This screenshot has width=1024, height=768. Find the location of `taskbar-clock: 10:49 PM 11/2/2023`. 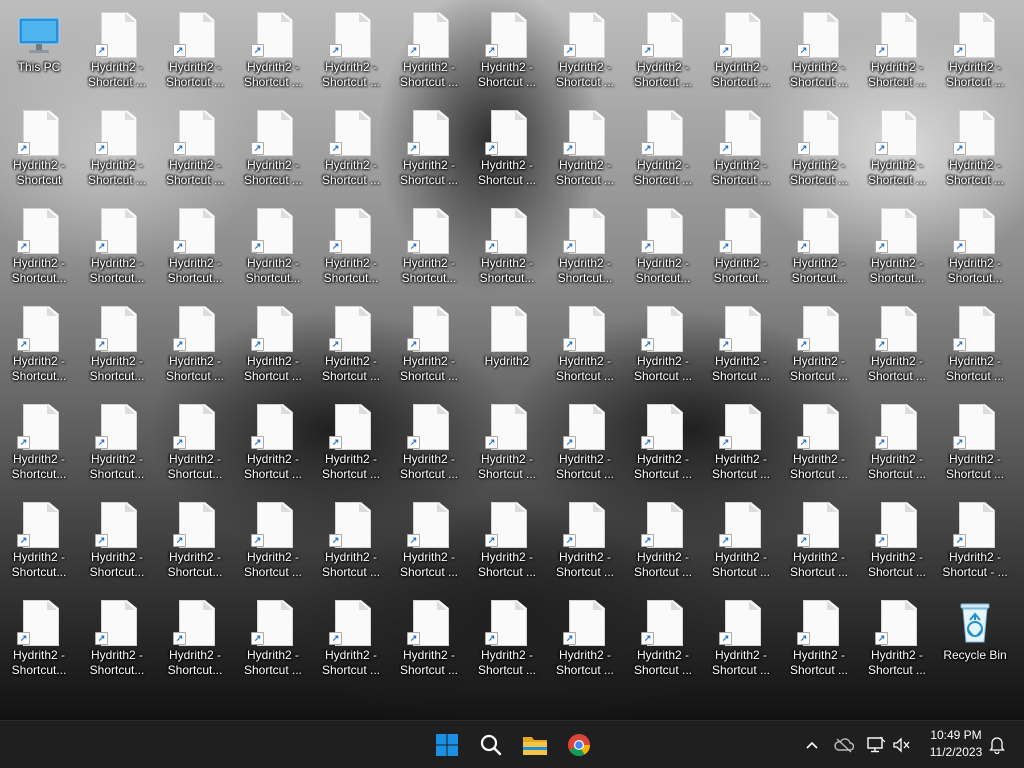

taskbar-clock: 10:49 PM 11/2/2023 is located at coordinates (956, 744).